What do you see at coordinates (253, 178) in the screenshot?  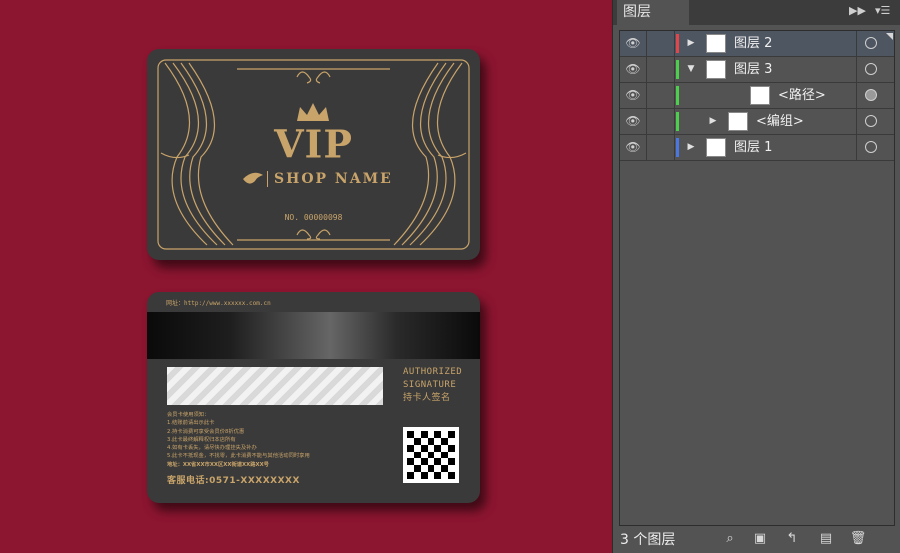 I see `logo-icon` at bounding box center [253, 178].